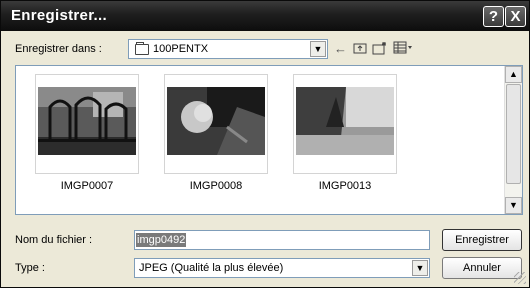  What do you see at coordinates (345, 186) in the screenshot?
I see `file-name: IMGP0013` at bounding box center [345, 186].